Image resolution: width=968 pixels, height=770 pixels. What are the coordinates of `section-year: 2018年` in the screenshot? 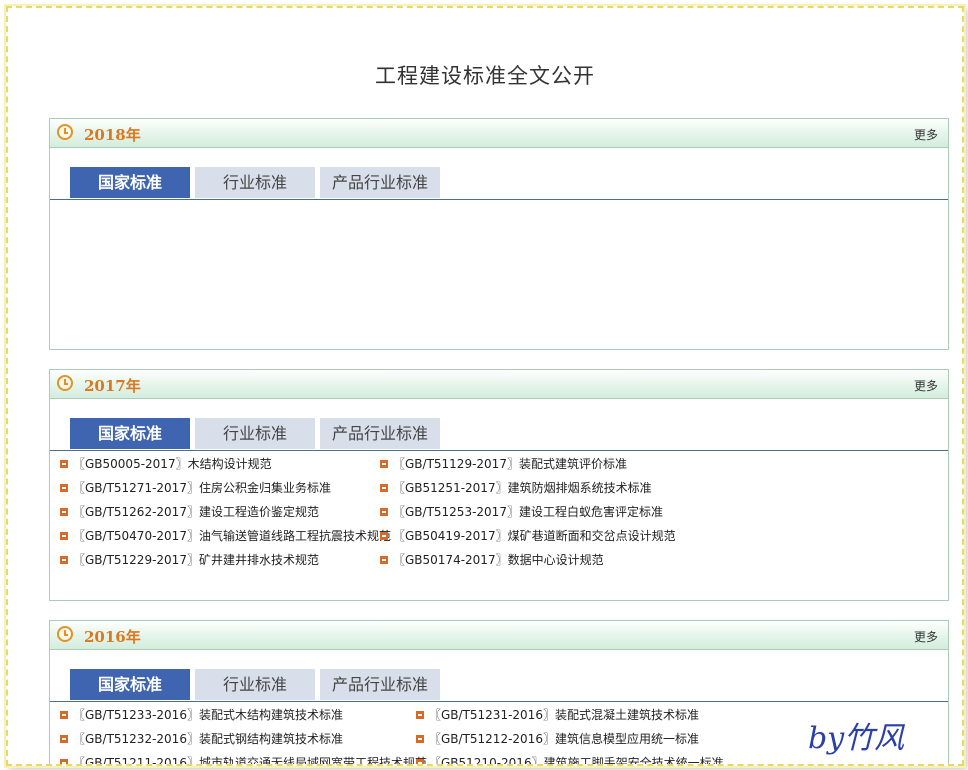 It's located at (112, 135).